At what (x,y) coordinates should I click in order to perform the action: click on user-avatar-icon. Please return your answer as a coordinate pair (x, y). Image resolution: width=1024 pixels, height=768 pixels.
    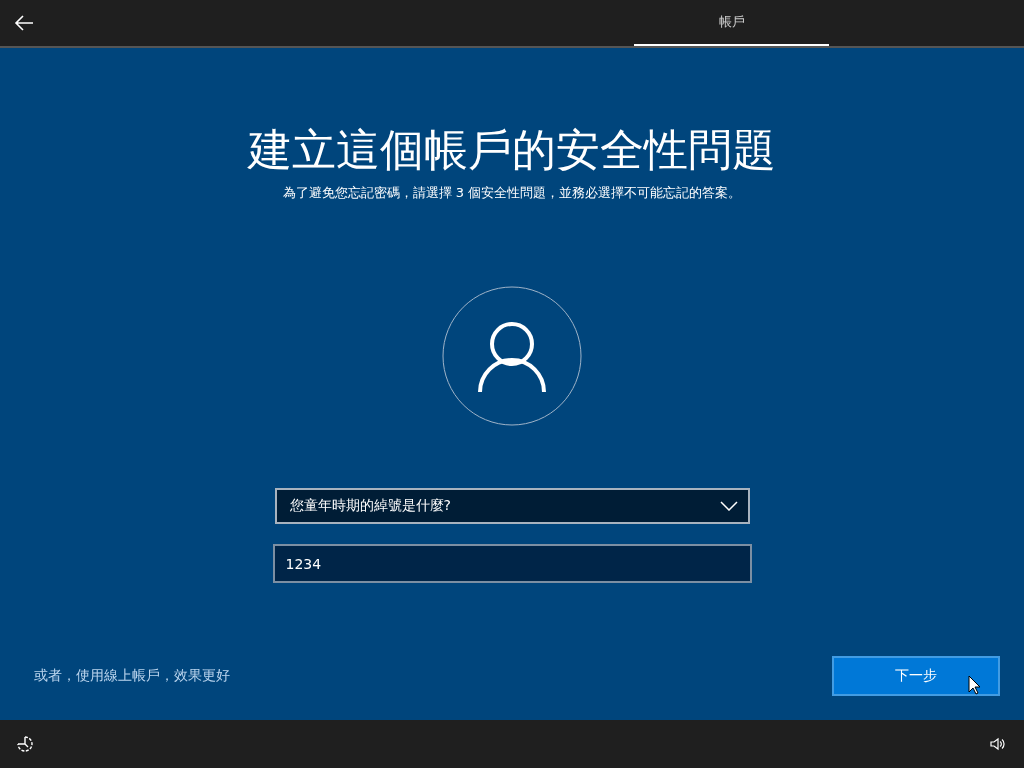
    Looking at the image, I should click on (512, 356).